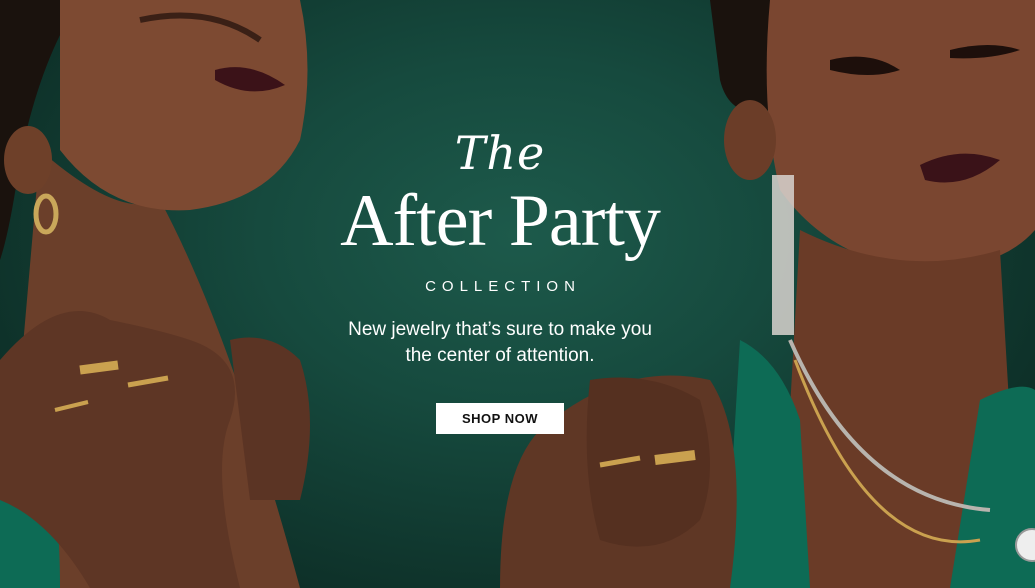 This screenshot has width=1035, height=588. Describe the element at coordinates (500, 418) in the screenshot. I see `shop-now-button: SHOP NOW` at that location.